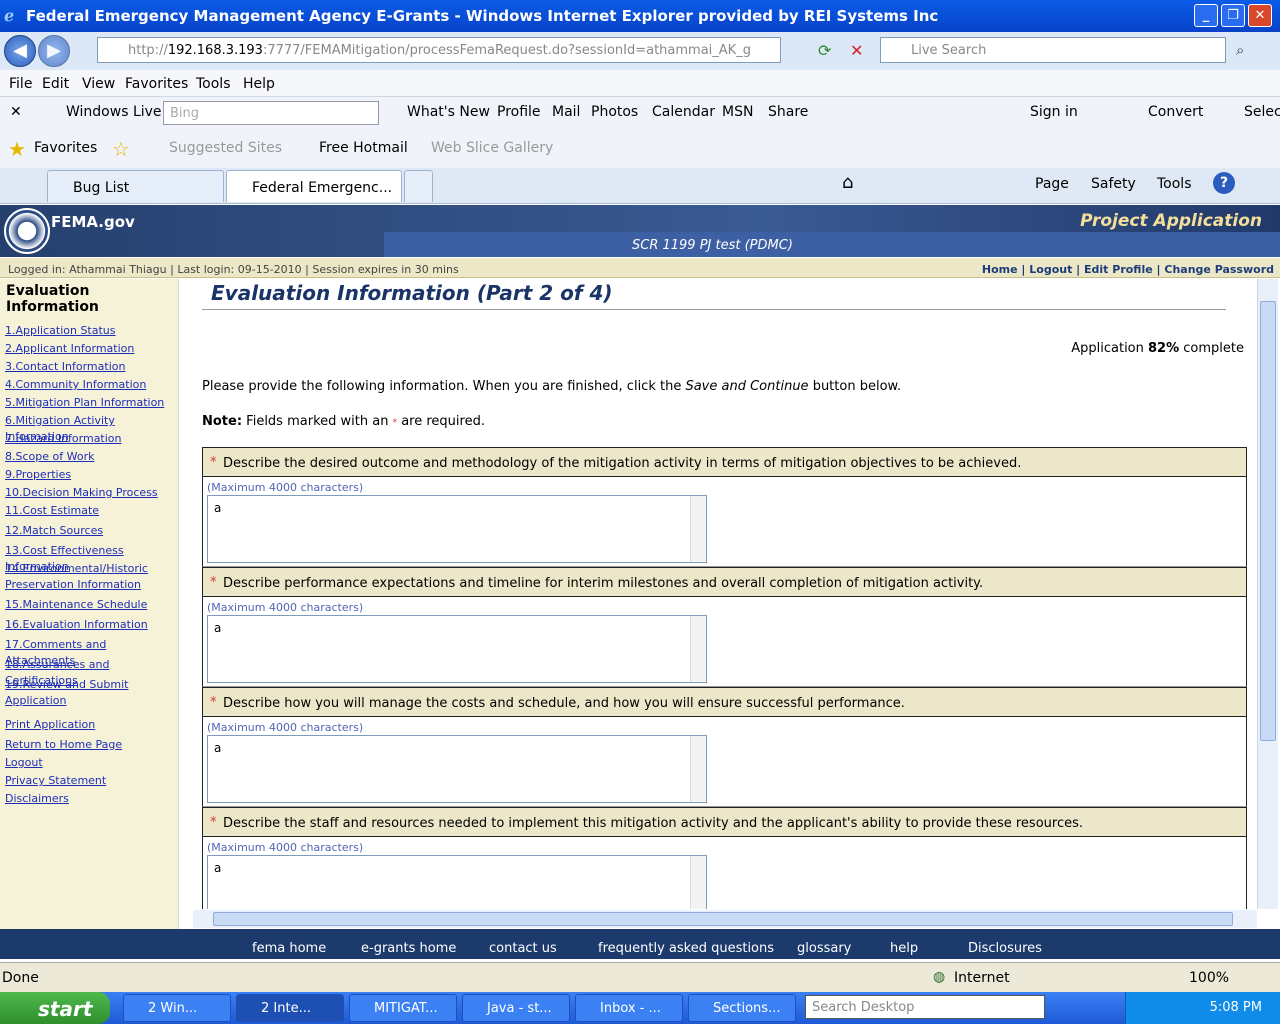 This screenshot has height=1024, width=1280. What do you see at coordinates (1005, 948) in the screenshot?
I see `footer-disclosures: Disclosures` at bounding box center [1005, 948].